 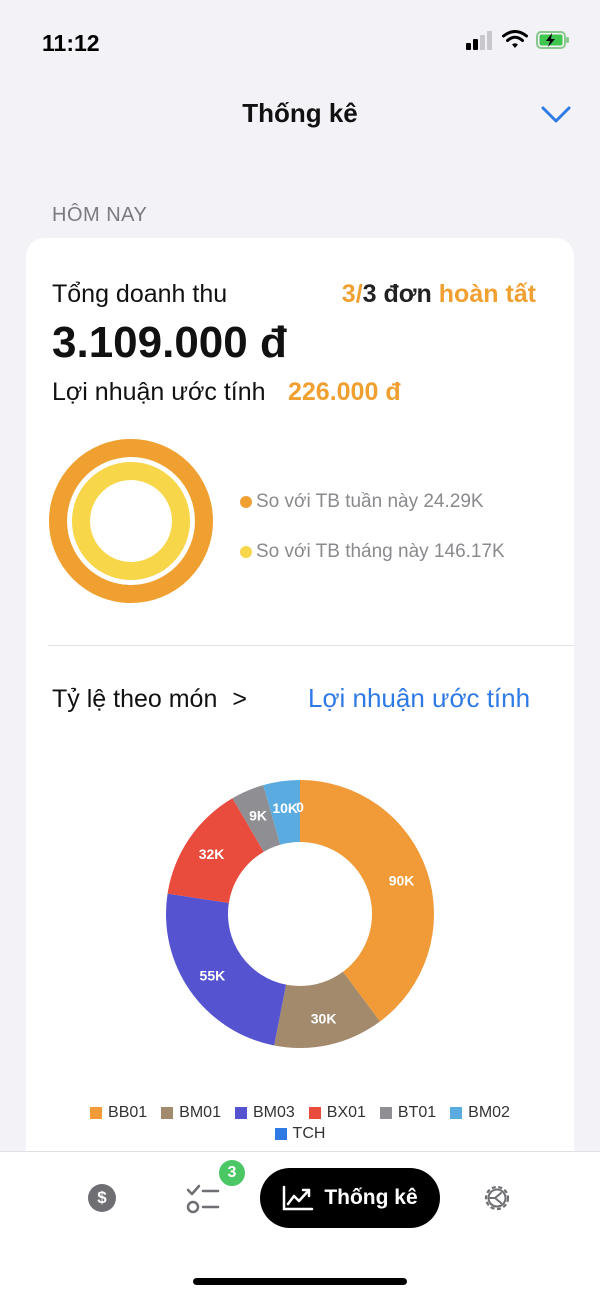 What do you see at coordinates (556, 114) in the screenshot?
I see `chevron-down-icon` at bounding box center [556, 114].